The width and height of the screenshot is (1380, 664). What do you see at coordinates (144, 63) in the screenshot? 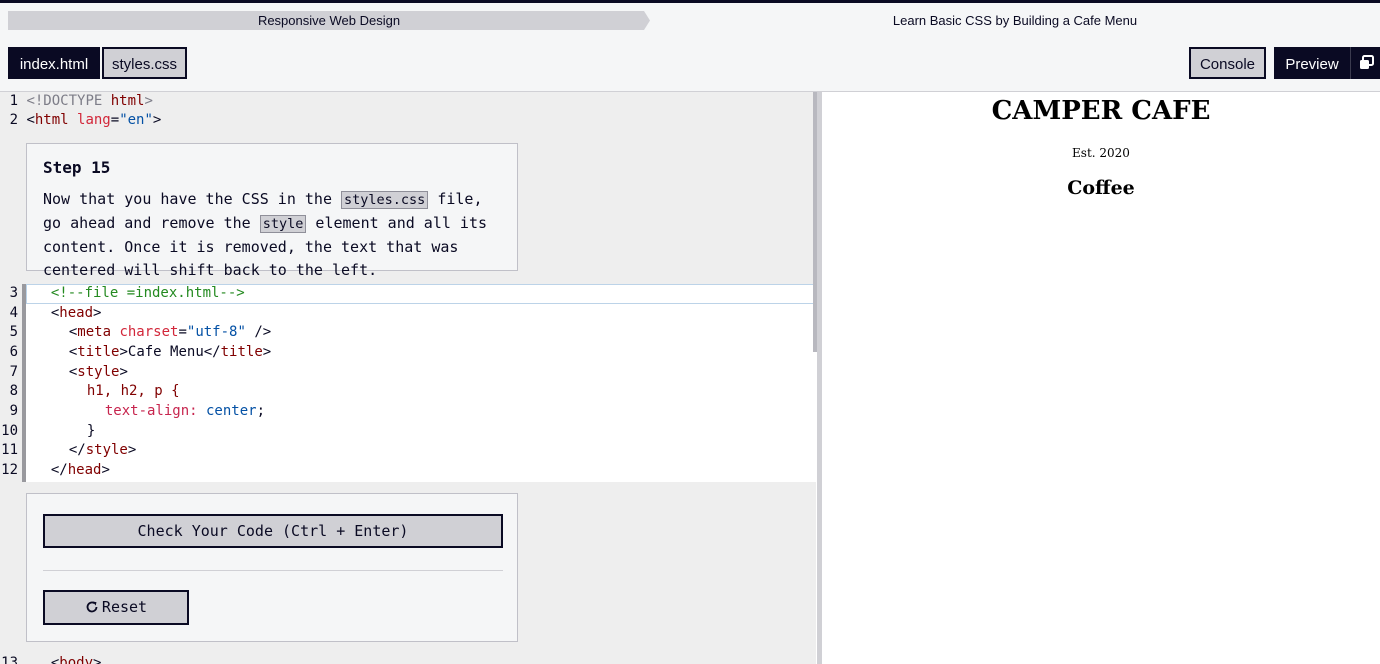
I see `tab-styles-css: styles.css` at bounding box center [144, 63].